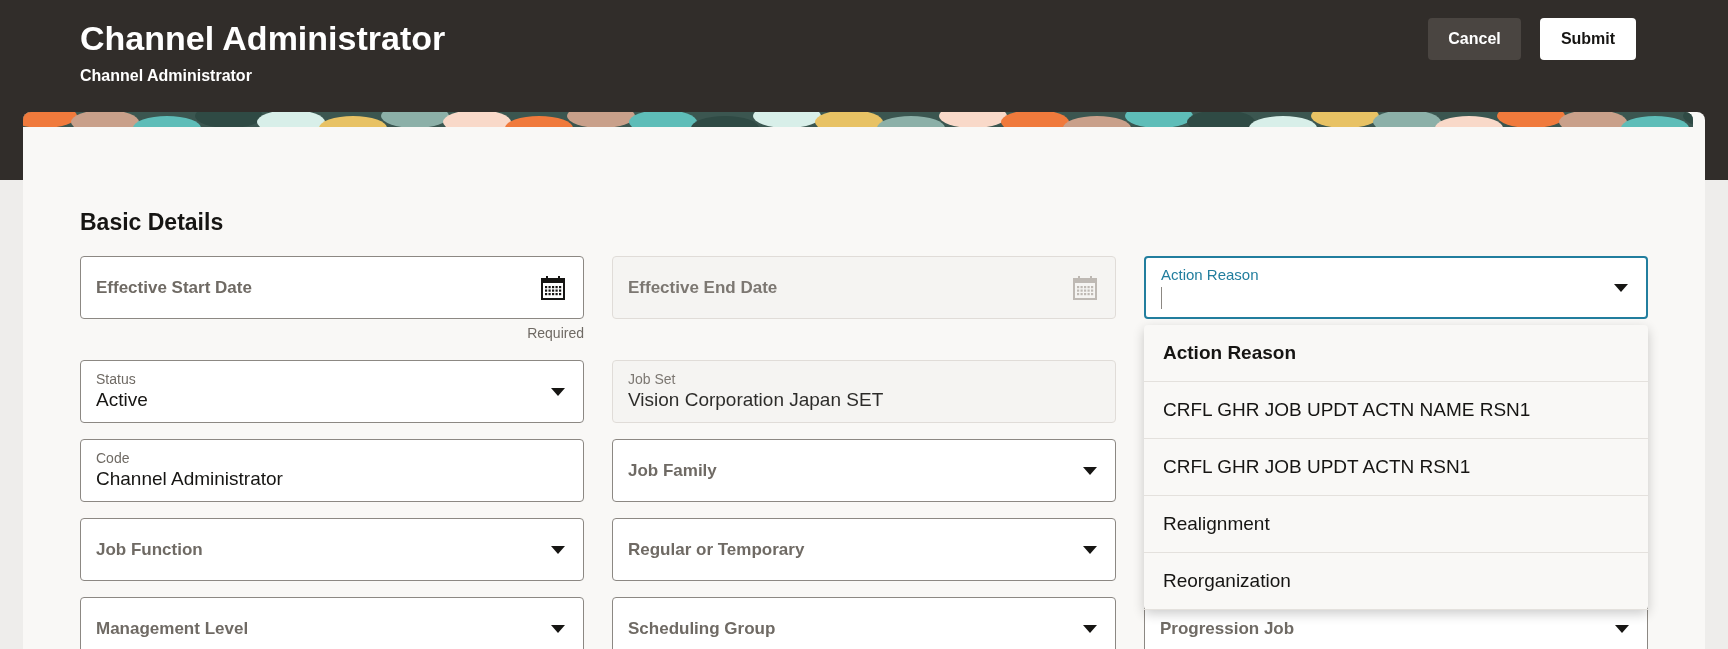  What do you see at coordinates (332, 470) in the screenshot?
I see `input-field: Code Channel Administrator` at bounding box center [332, 470].